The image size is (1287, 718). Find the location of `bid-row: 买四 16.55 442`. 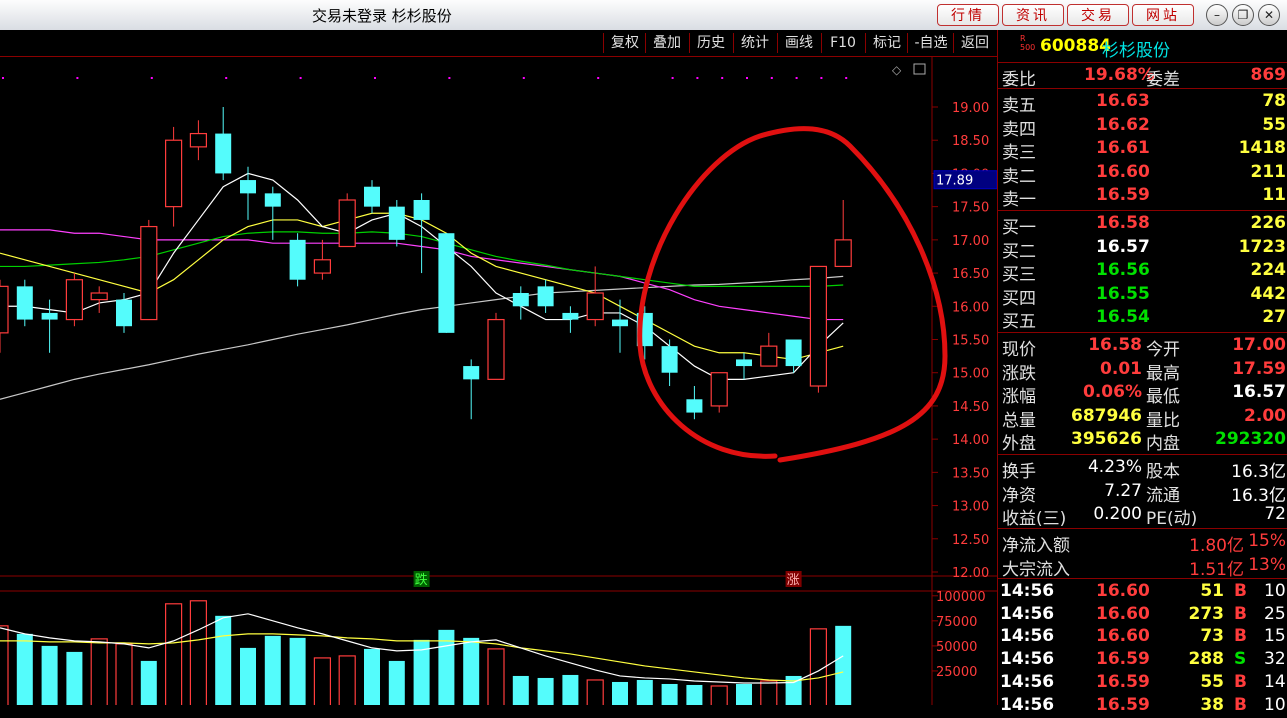

bid-row: 买四 16.55 442 is located at coordinates (1142, 296).